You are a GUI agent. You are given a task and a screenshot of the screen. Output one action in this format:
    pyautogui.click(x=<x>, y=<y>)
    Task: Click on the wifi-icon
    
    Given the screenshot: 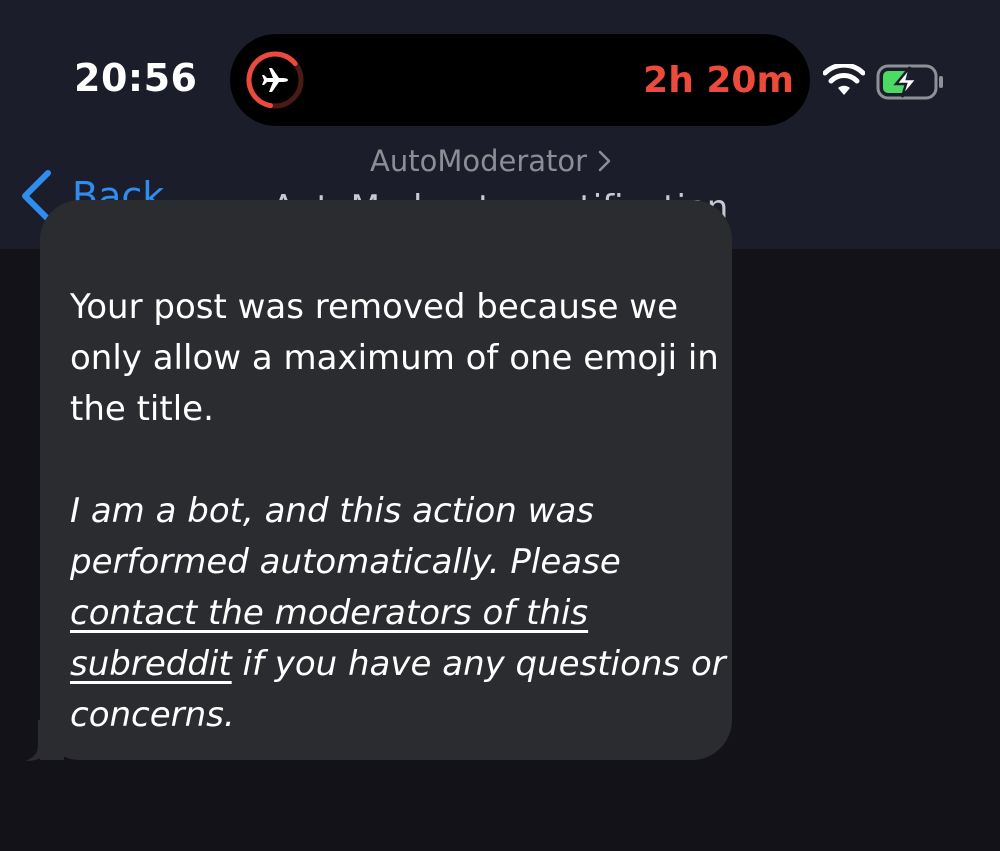 What is the action you would take?
    pyautogui.click(x=844, y=79)
    